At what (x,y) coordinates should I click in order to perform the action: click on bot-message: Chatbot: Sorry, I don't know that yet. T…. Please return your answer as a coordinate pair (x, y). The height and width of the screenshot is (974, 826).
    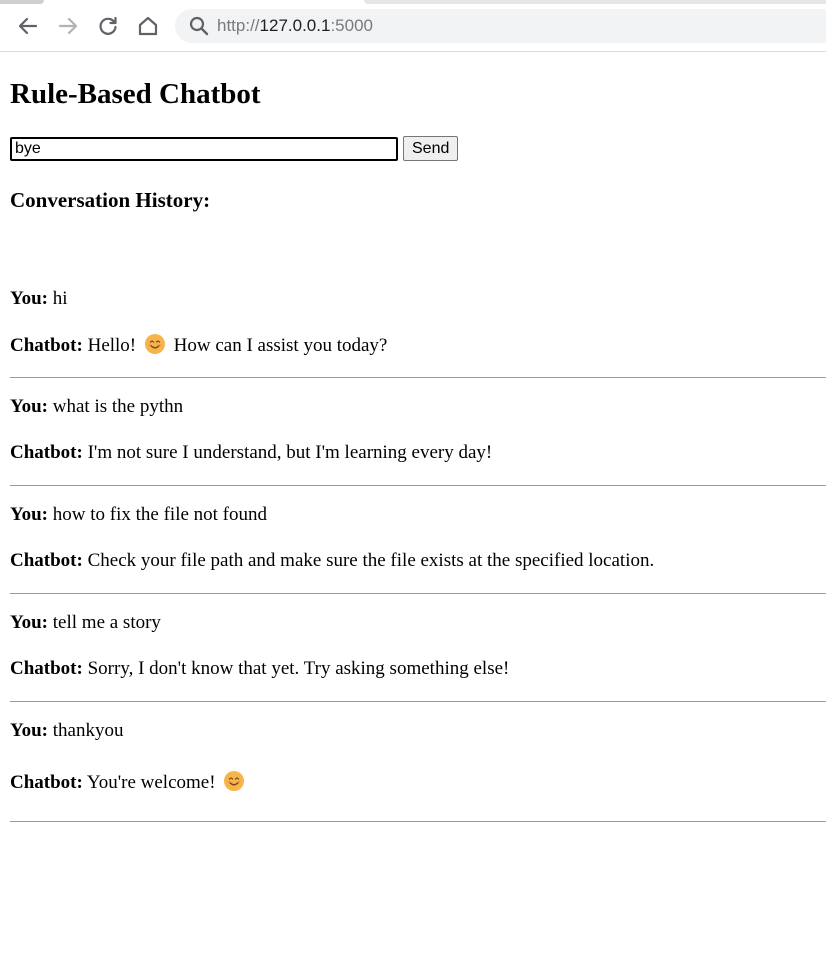
    Looking at the image, I should click on (259, 669).